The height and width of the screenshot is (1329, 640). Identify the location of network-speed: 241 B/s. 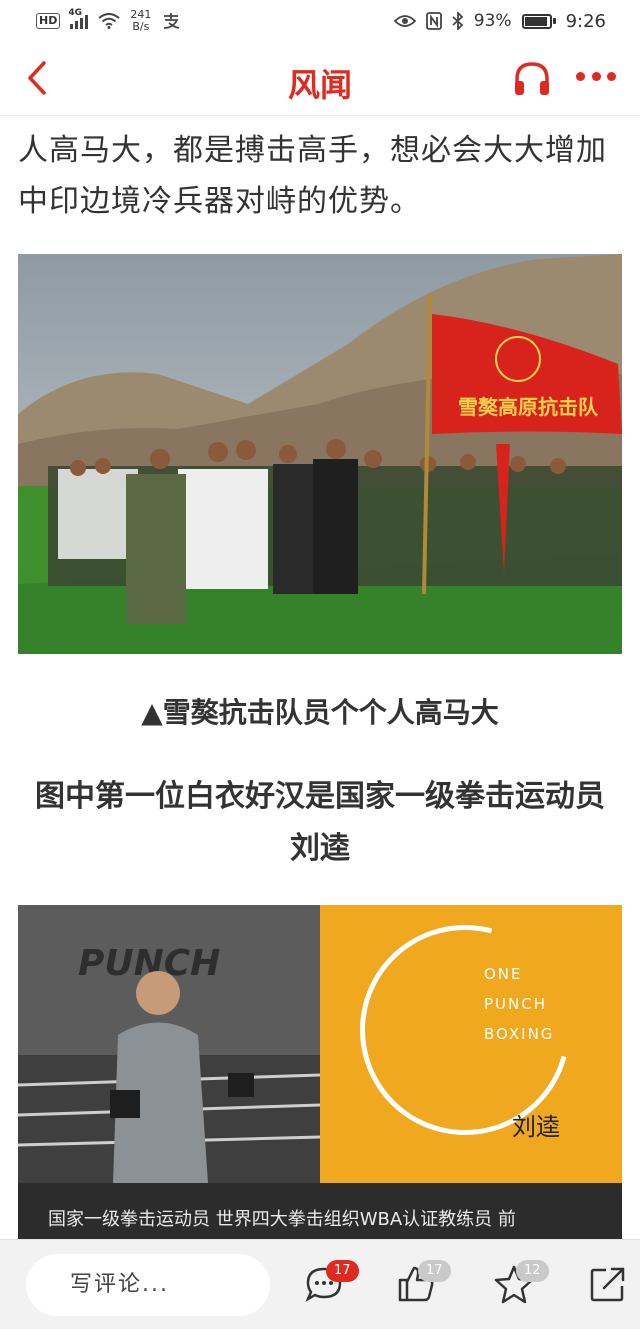
(141, 20).